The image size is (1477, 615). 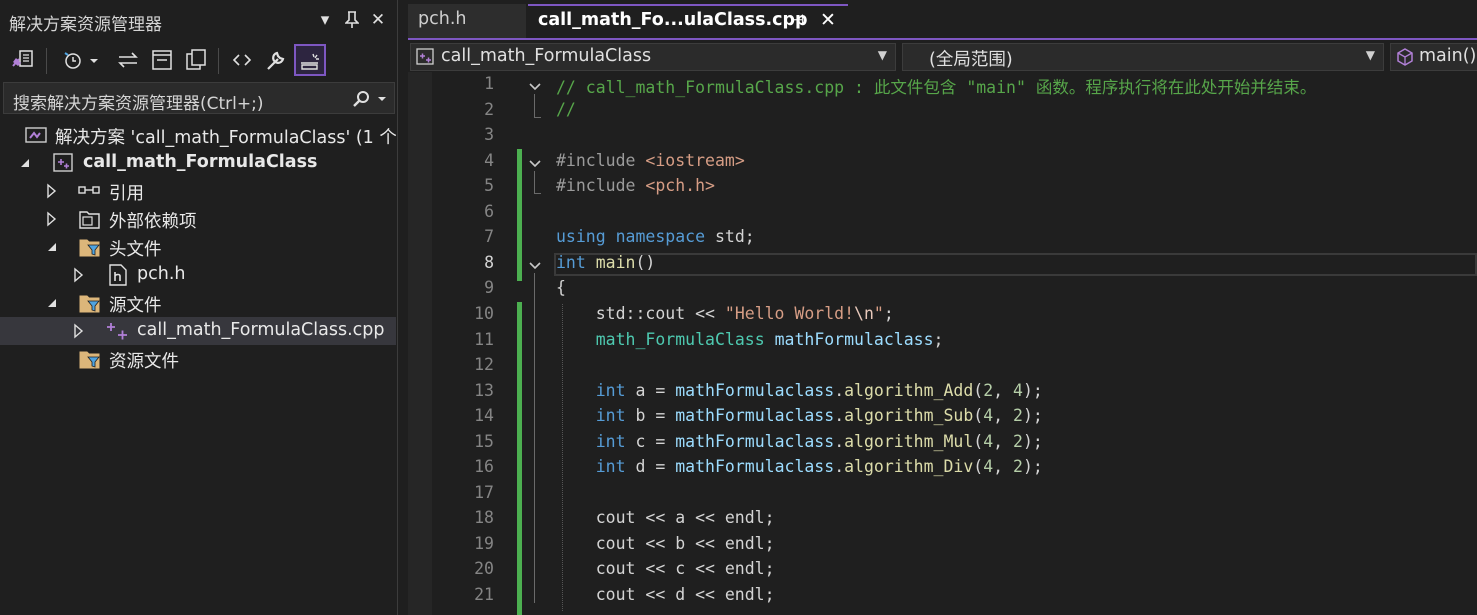 I want to click on solution-explorer-toolbar, so click(x=198, y=61).